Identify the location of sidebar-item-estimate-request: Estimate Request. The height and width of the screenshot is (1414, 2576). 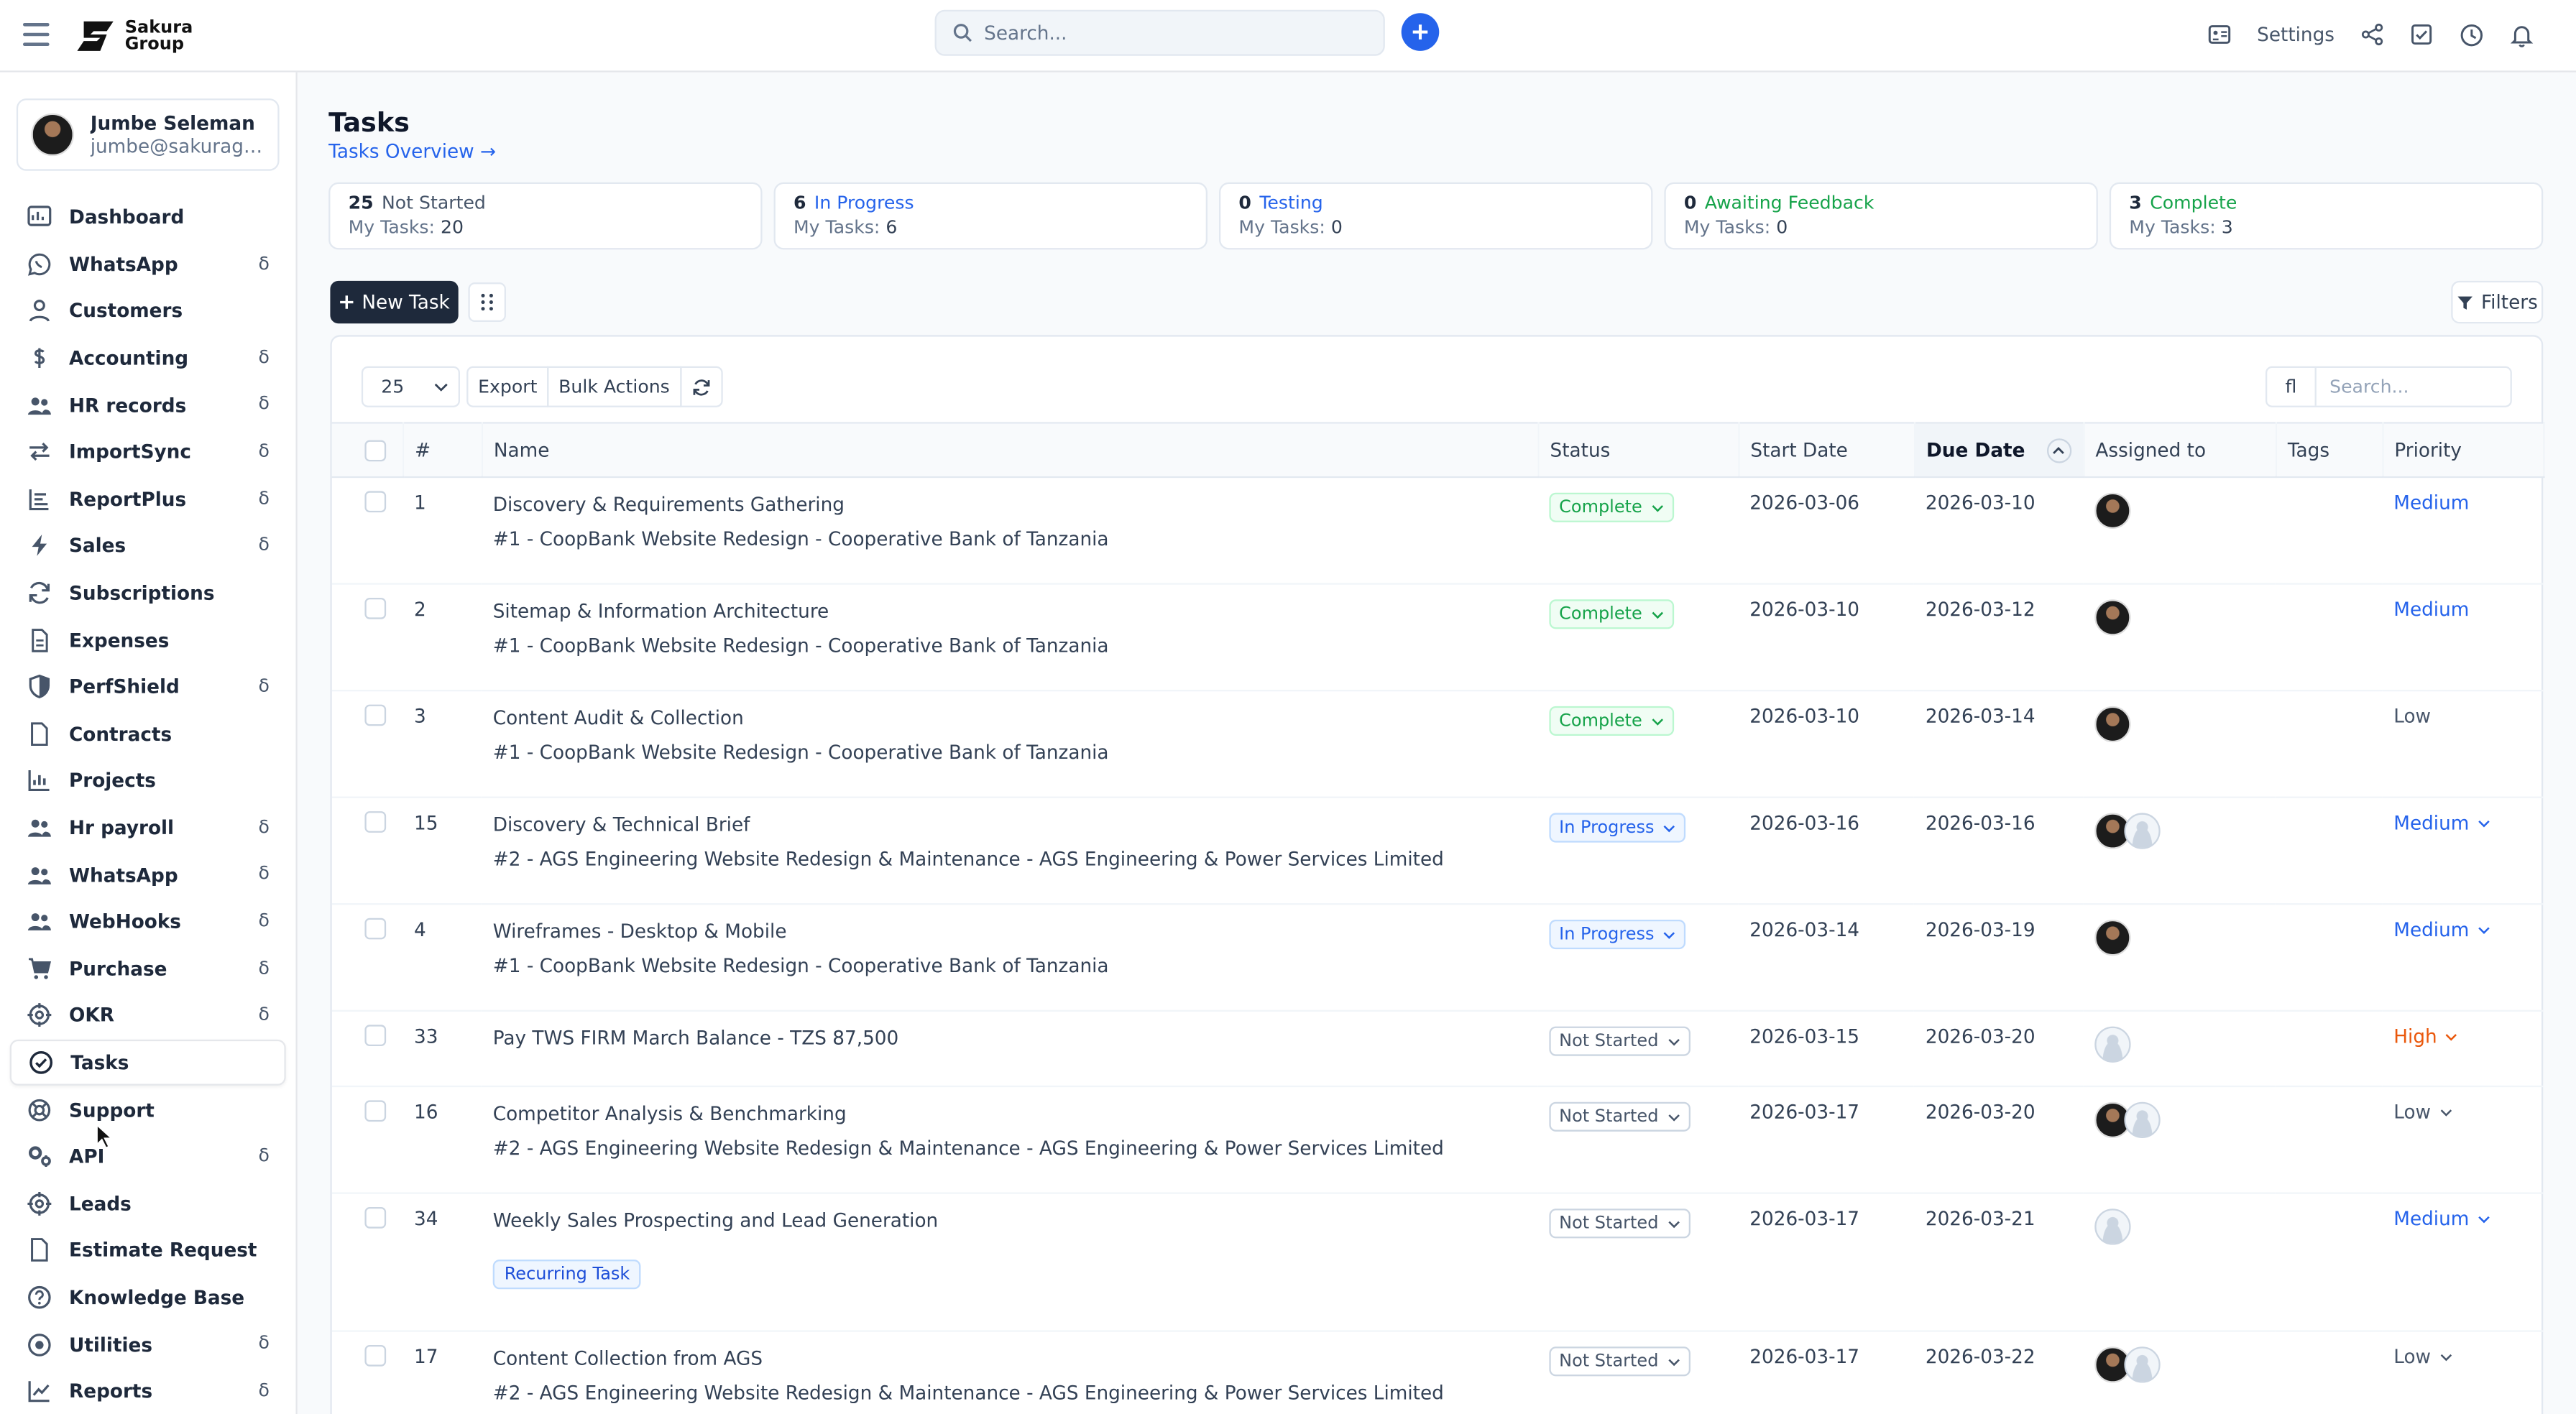
(148, 1250).